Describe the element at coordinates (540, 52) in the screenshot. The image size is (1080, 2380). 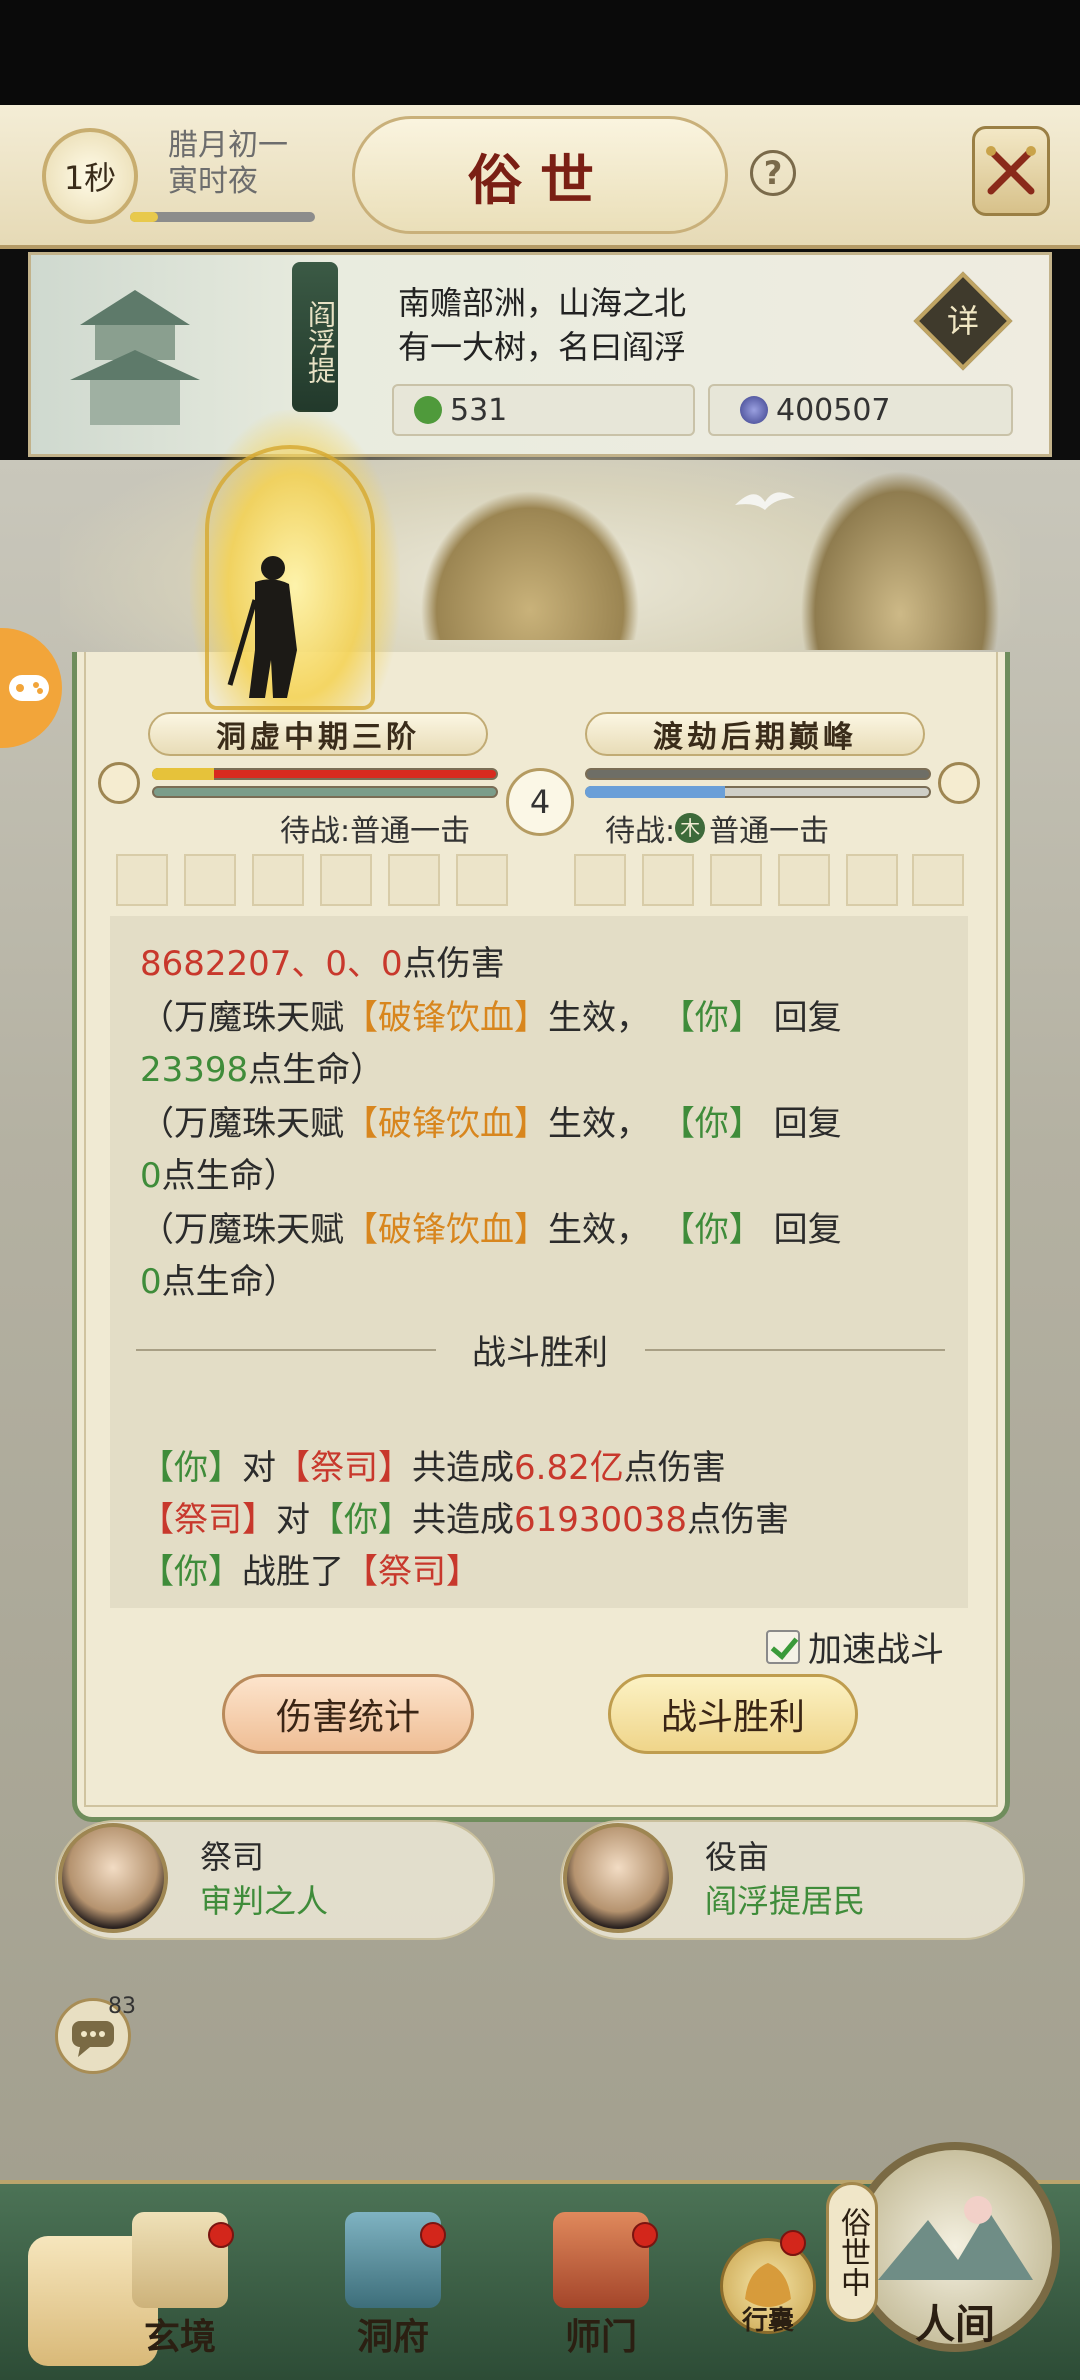
I see `status-bar` at that location.